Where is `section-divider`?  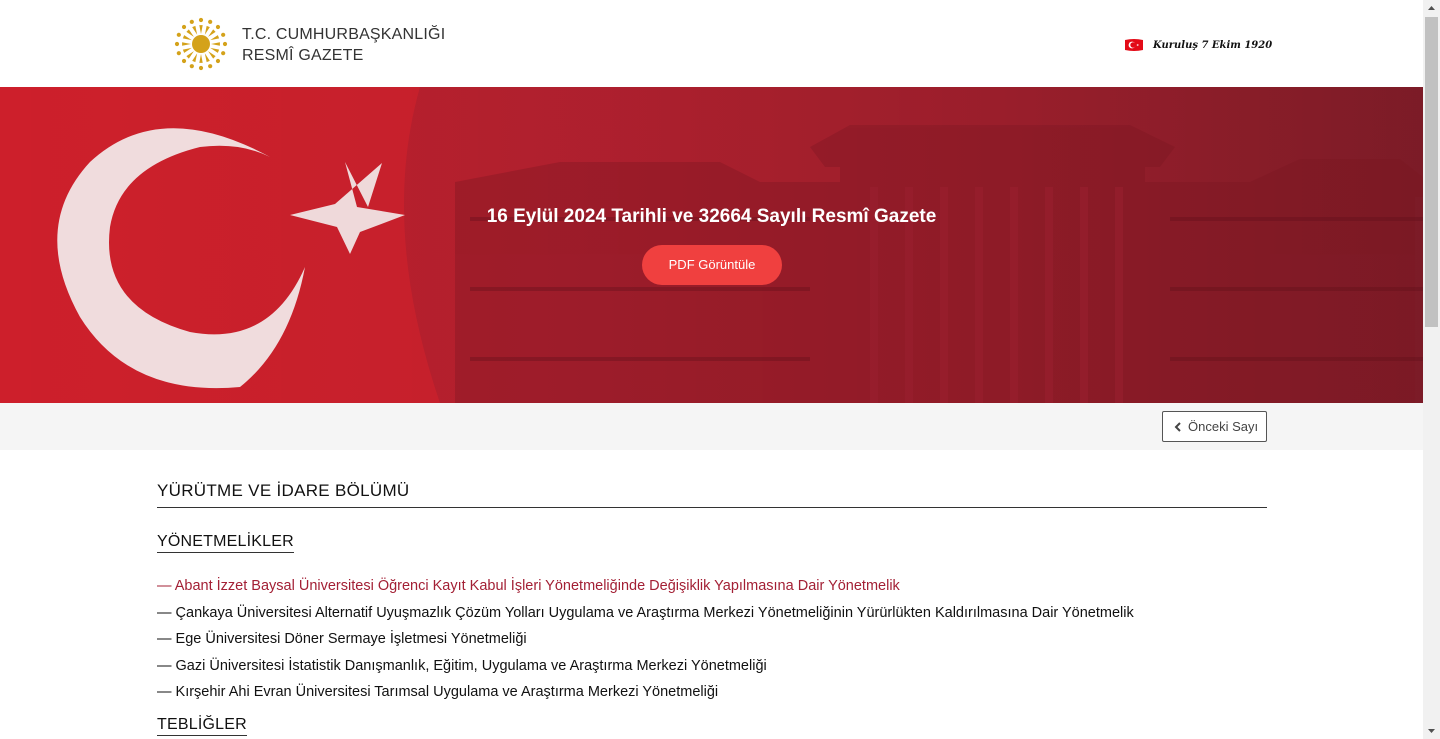 section-divider is located at coordinates (712, 507).